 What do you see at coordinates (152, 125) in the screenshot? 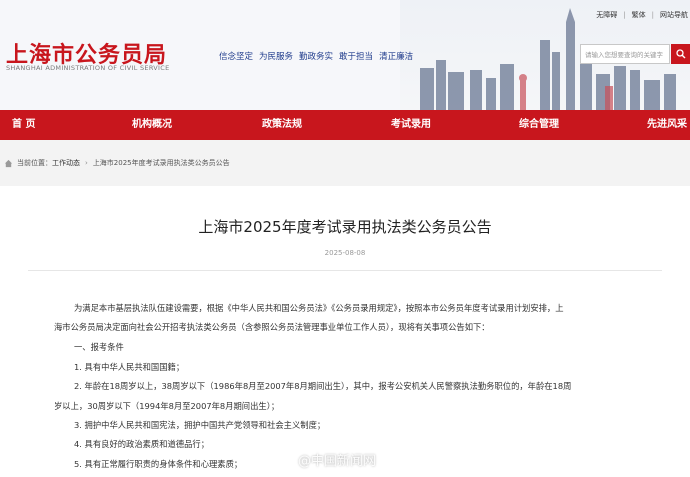
I see `nav-item-overview: 机构概况` at bounding box center [152, 125].